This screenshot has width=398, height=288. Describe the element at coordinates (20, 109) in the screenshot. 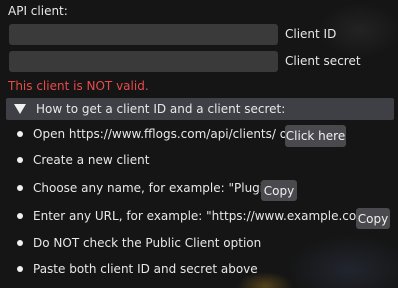

I see `triangle-down-icon` at that location.